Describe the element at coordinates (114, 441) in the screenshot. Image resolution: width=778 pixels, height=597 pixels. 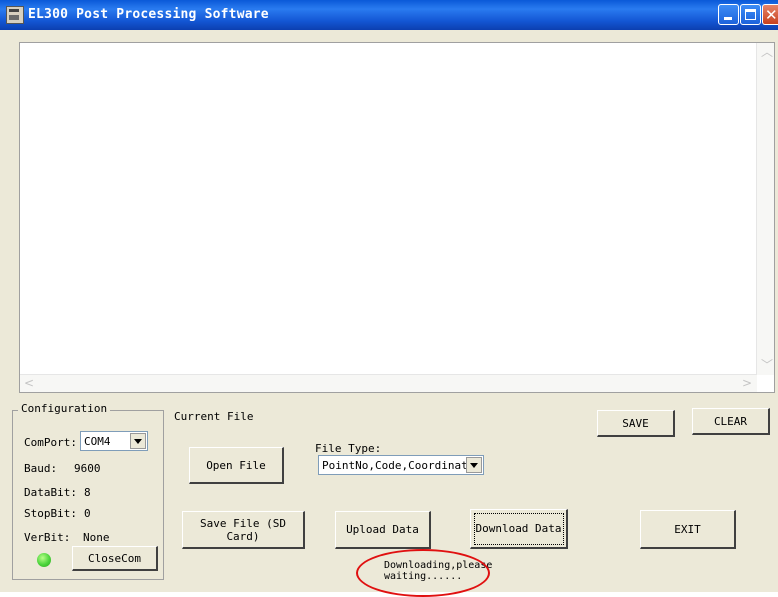
I see `comport-select: COM4` at that location.